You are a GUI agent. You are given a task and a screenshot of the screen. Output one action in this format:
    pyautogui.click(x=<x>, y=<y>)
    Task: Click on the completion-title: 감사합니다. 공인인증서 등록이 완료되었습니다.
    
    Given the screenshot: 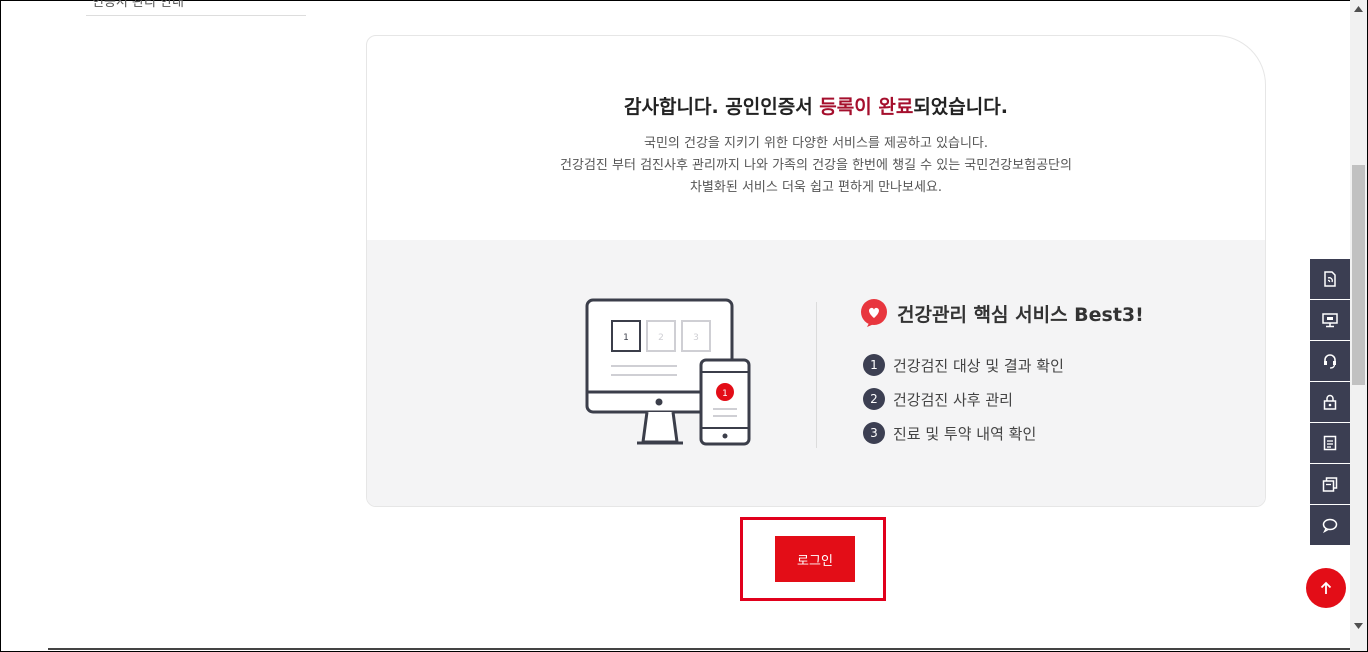 What is the action you would take?
    pyautogui.click(x=816, y=105)
    